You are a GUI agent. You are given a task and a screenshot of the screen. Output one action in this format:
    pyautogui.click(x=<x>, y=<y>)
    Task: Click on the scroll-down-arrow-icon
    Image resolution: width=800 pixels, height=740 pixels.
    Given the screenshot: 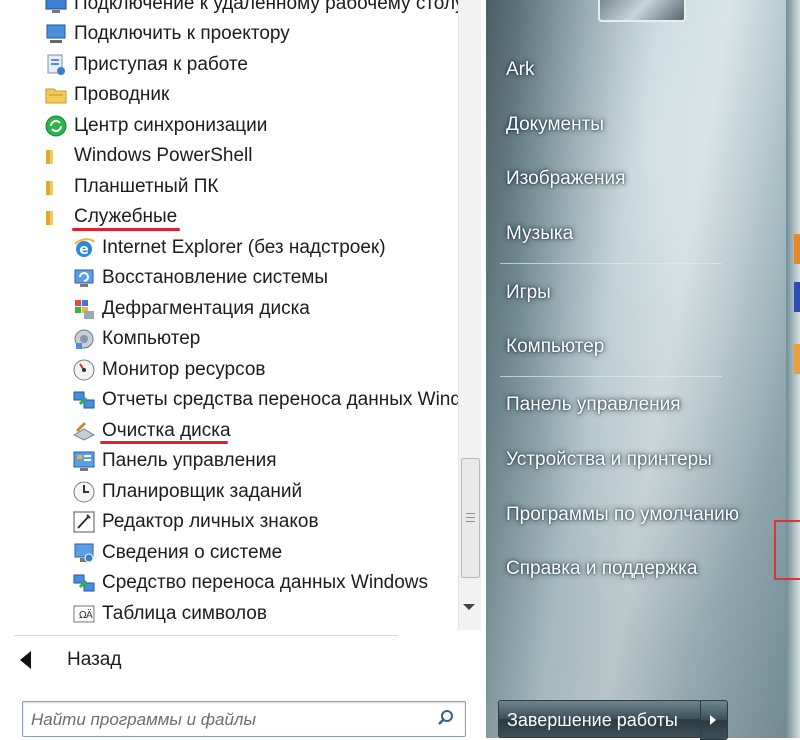 What is the action you would take?
    pyautogui.click(x=469, y=607)
    